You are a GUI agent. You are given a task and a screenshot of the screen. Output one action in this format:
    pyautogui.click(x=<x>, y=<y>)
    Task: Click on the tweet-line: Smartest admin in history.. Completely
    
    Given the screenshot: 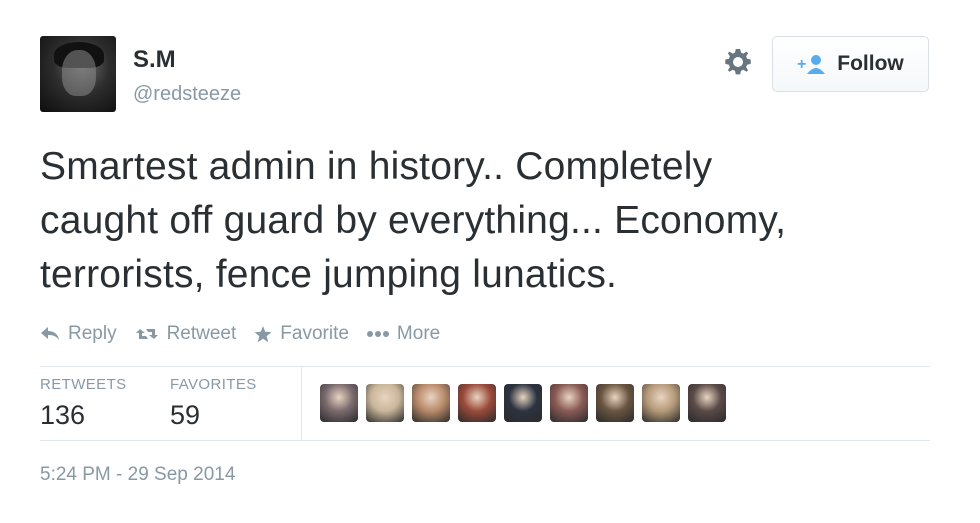 What is the action you would take?
    pyautogui.click(x=376, y=166)
    